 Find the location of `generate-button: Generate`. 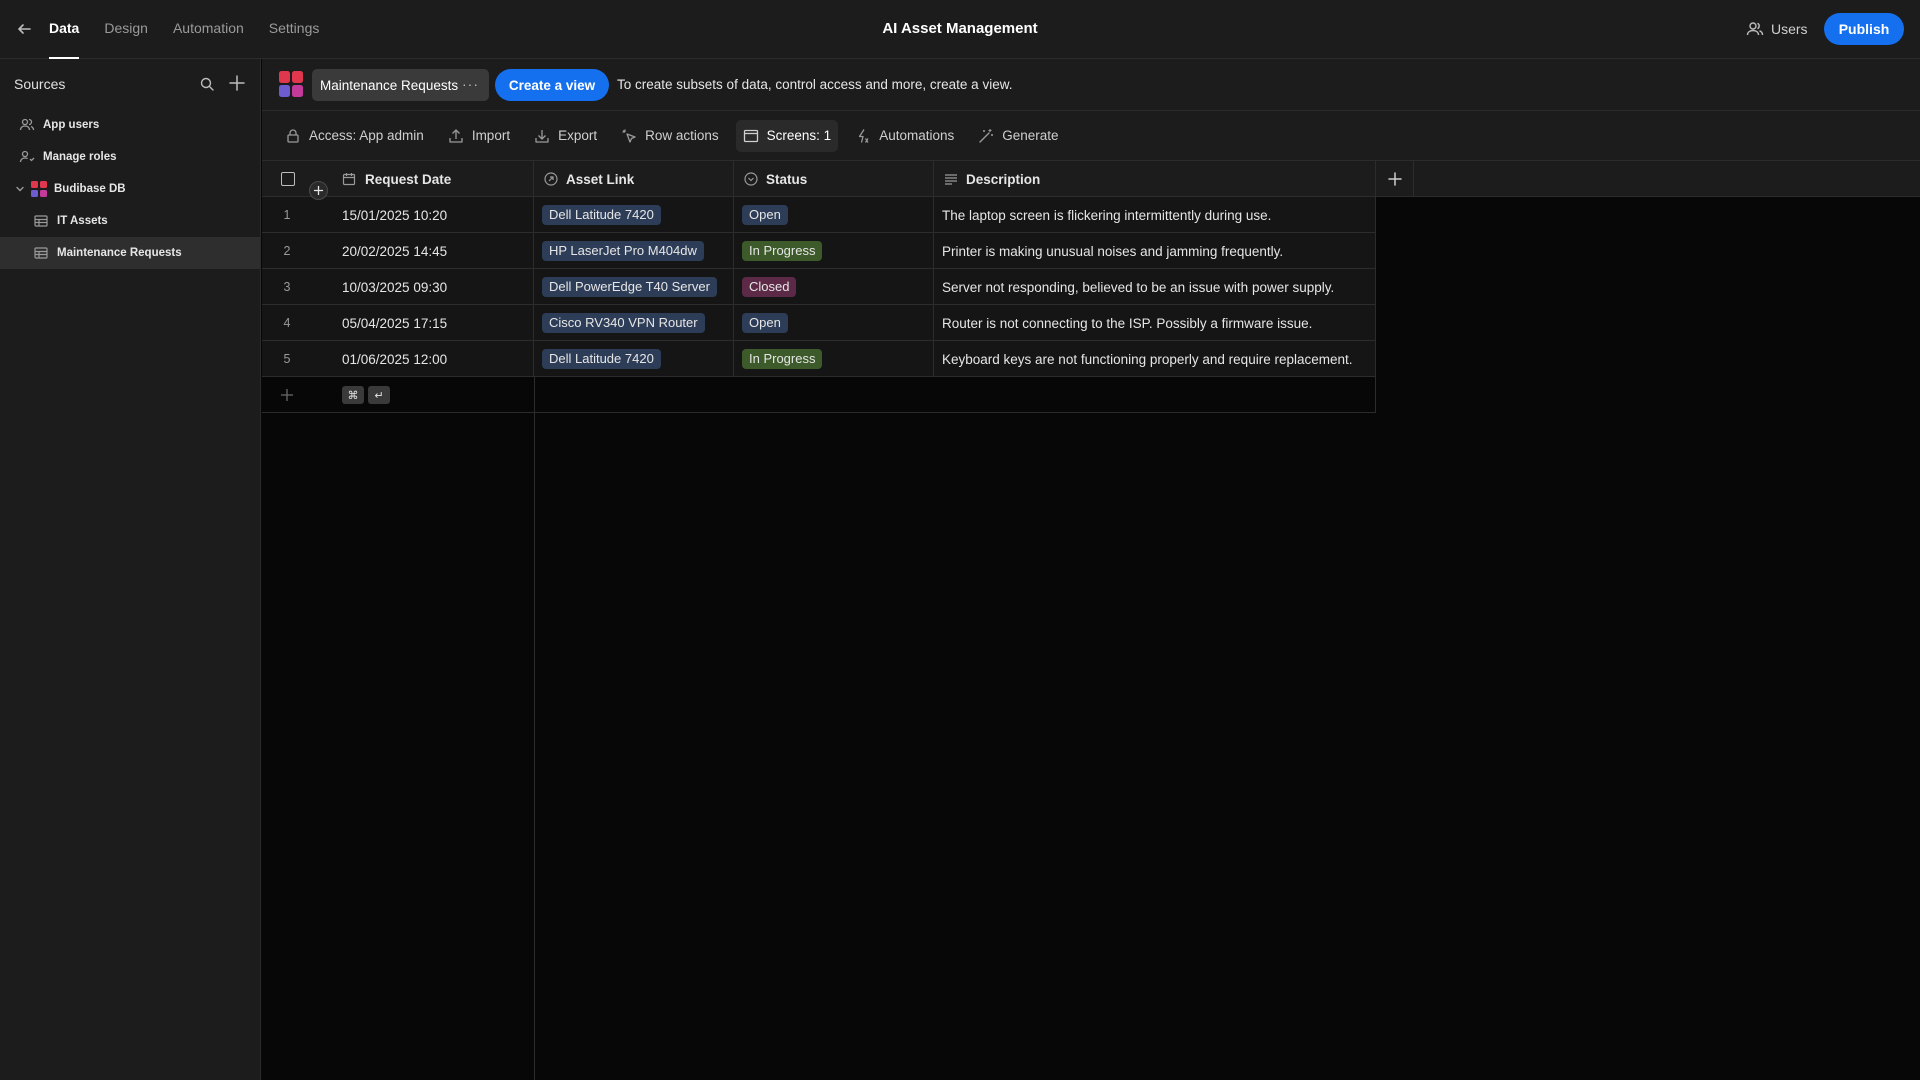

generate-button: Generate is located at coordinates (1018, 136).